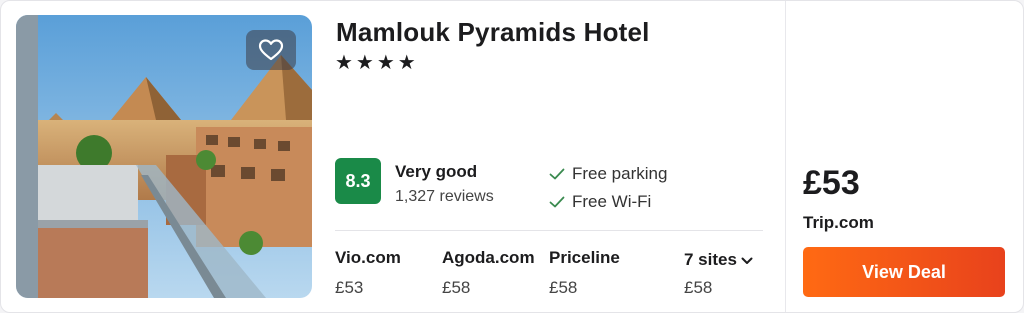 Image resolution: width=1024 pixels, height=313 pixels. What do you see at coordinates (368, 257) in the screenshot?
I see `provider-name: Vio.com` at bounding box center [368, 257].